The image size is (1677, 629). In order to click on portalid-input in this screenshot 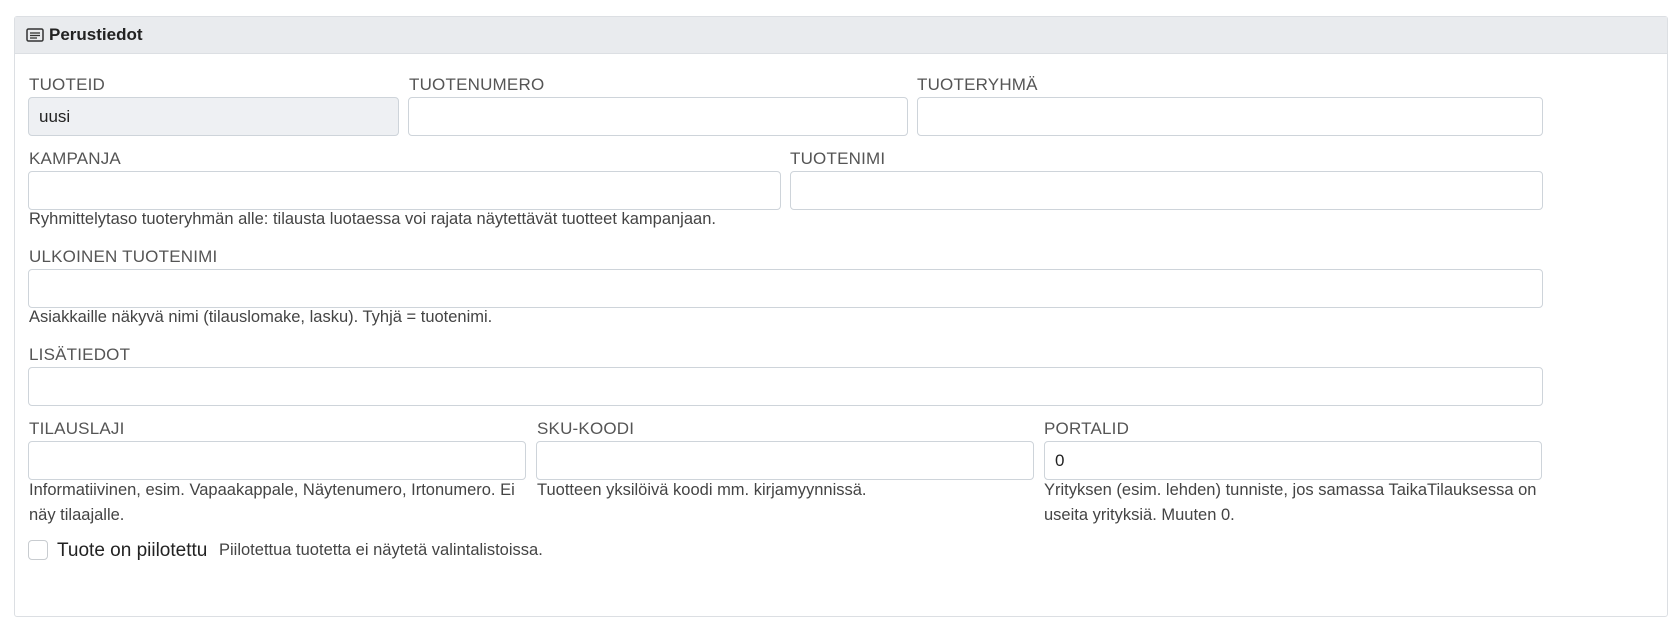, I will do `click(1293, 460)`.